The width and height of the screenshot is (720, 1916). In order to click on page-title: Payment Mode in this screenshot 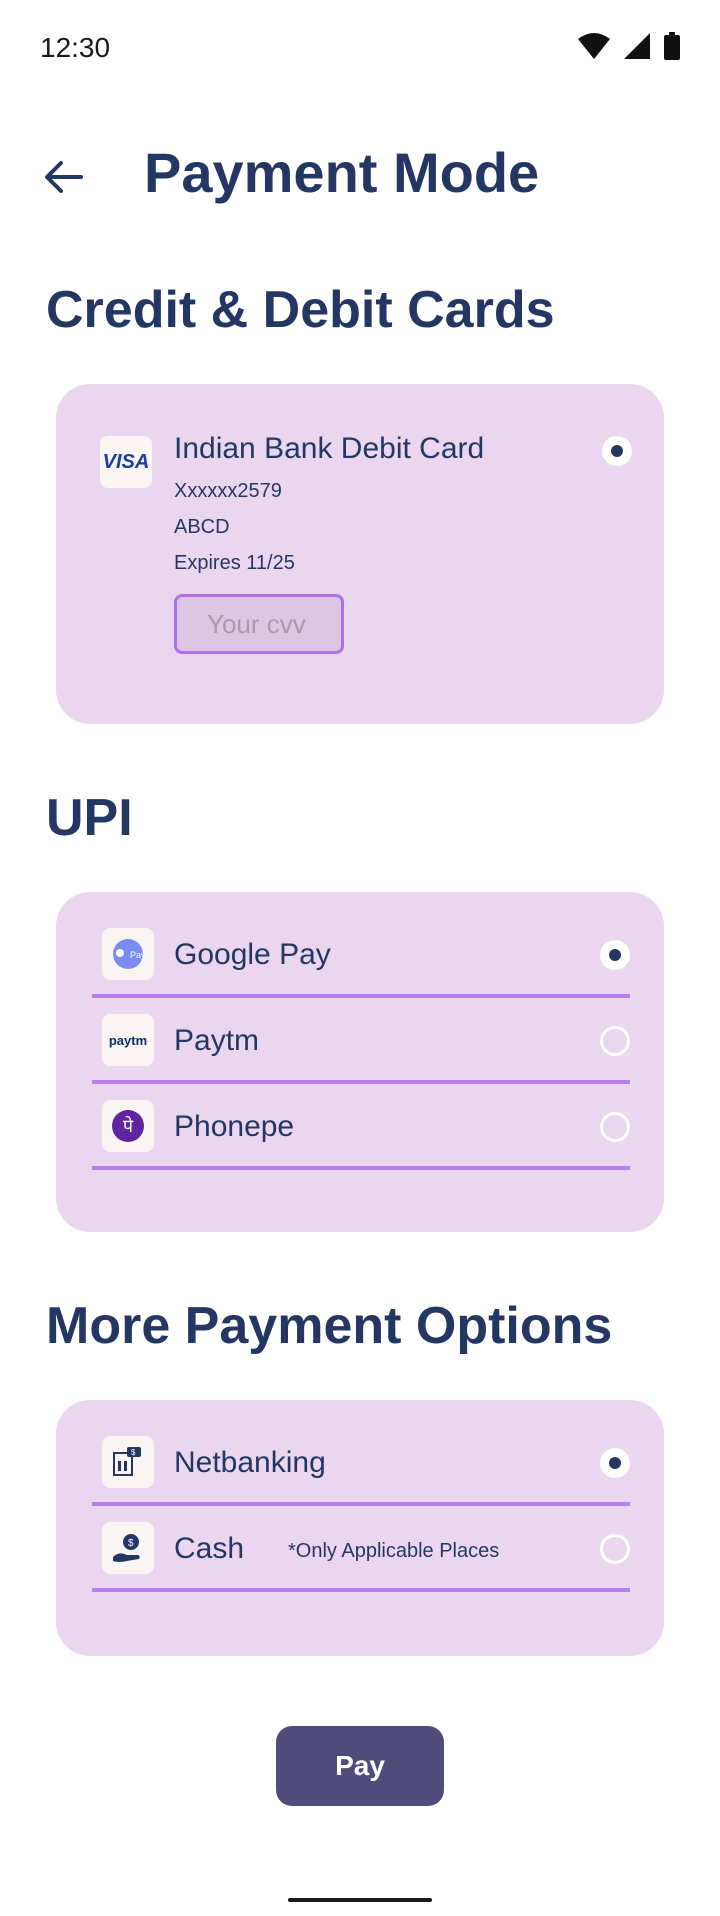, I will do `click(342, 172)`.